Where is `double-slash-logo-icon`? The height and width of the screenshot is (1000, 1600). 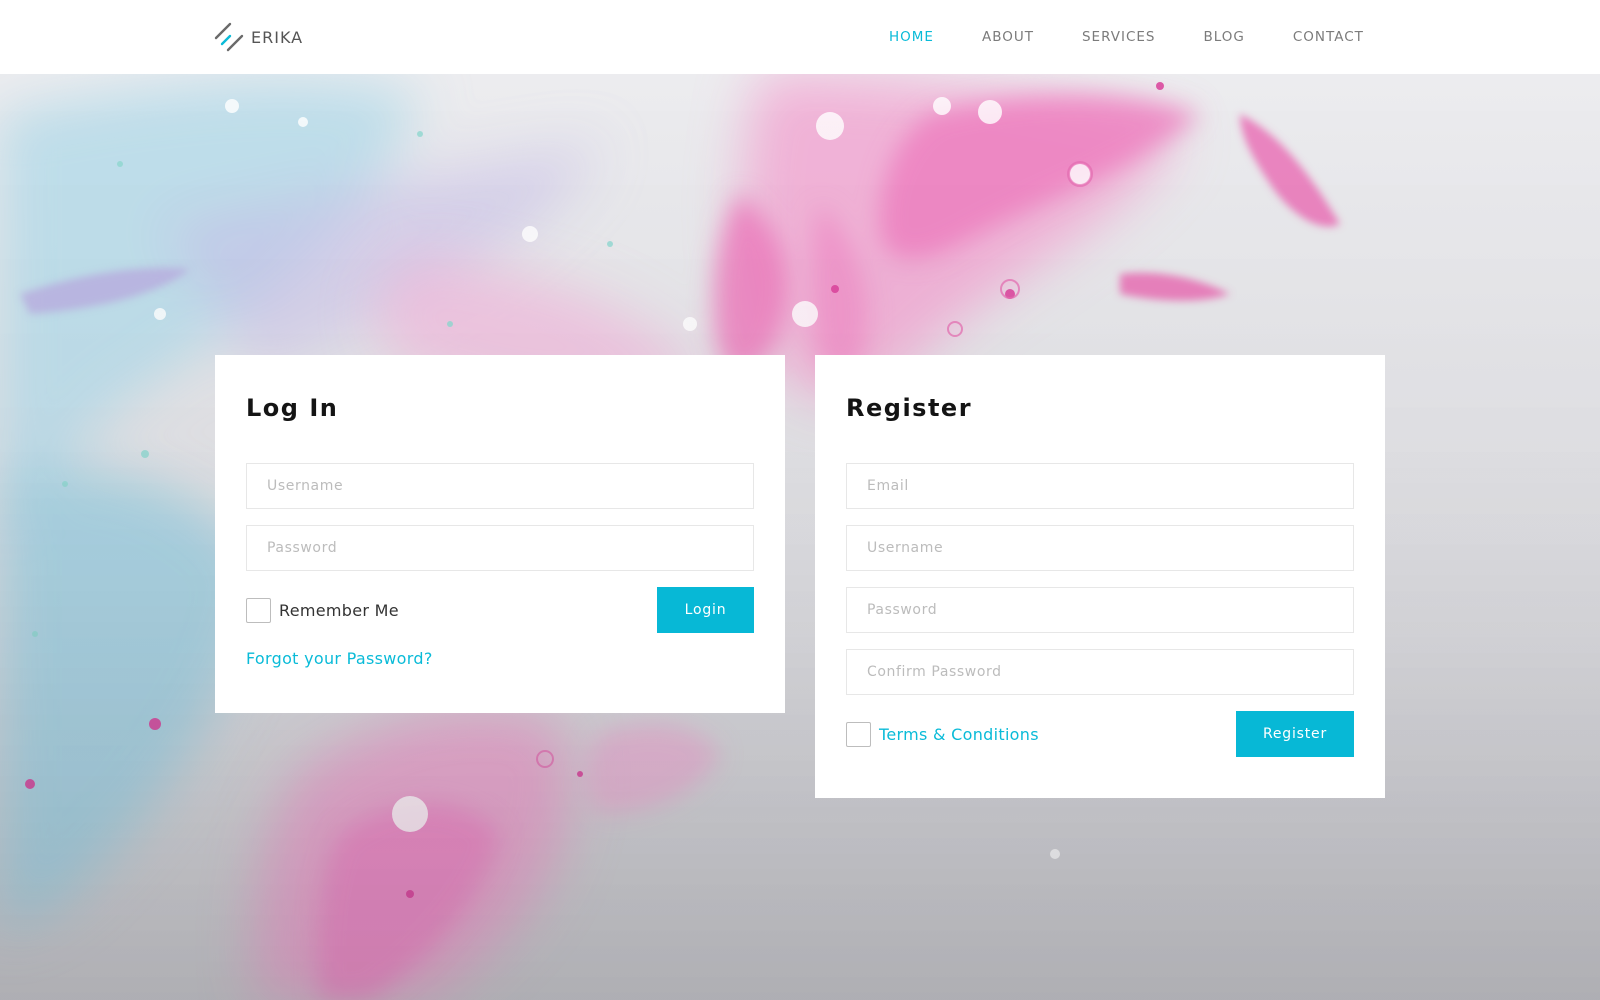
double-slash-logo-icon is located at coordinates (229, 37).